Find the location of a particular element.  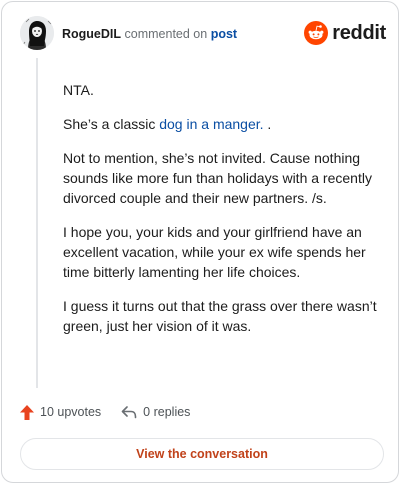

username: RogueDIL is located at coordinates (91, 34).